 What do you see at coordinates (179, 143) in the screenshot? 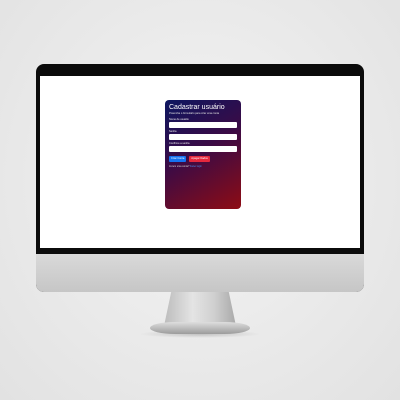
I see `confirm-password-label: Confirme a senha` at bounding box center [179, 143].